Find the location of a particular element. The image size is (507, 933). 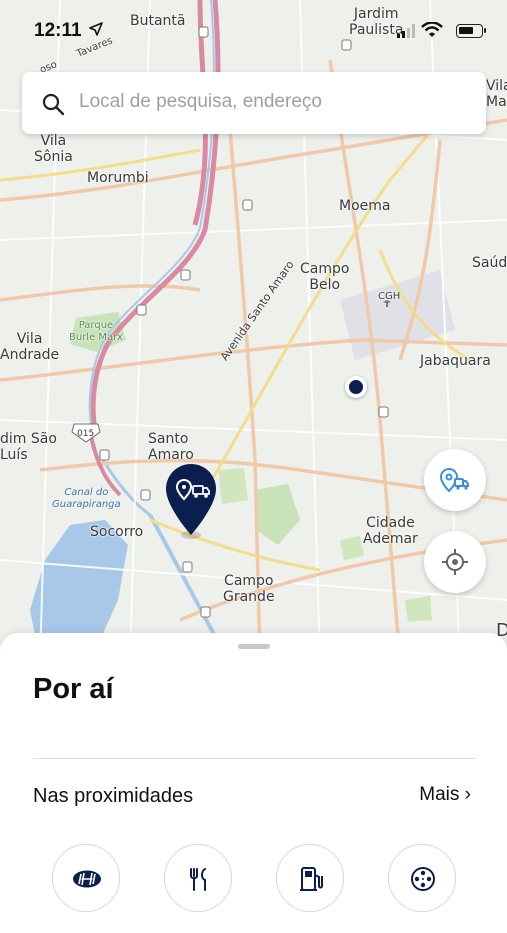

map-label-cidade-ademar: Cidade Ademar is located at coordinates (390, 531).